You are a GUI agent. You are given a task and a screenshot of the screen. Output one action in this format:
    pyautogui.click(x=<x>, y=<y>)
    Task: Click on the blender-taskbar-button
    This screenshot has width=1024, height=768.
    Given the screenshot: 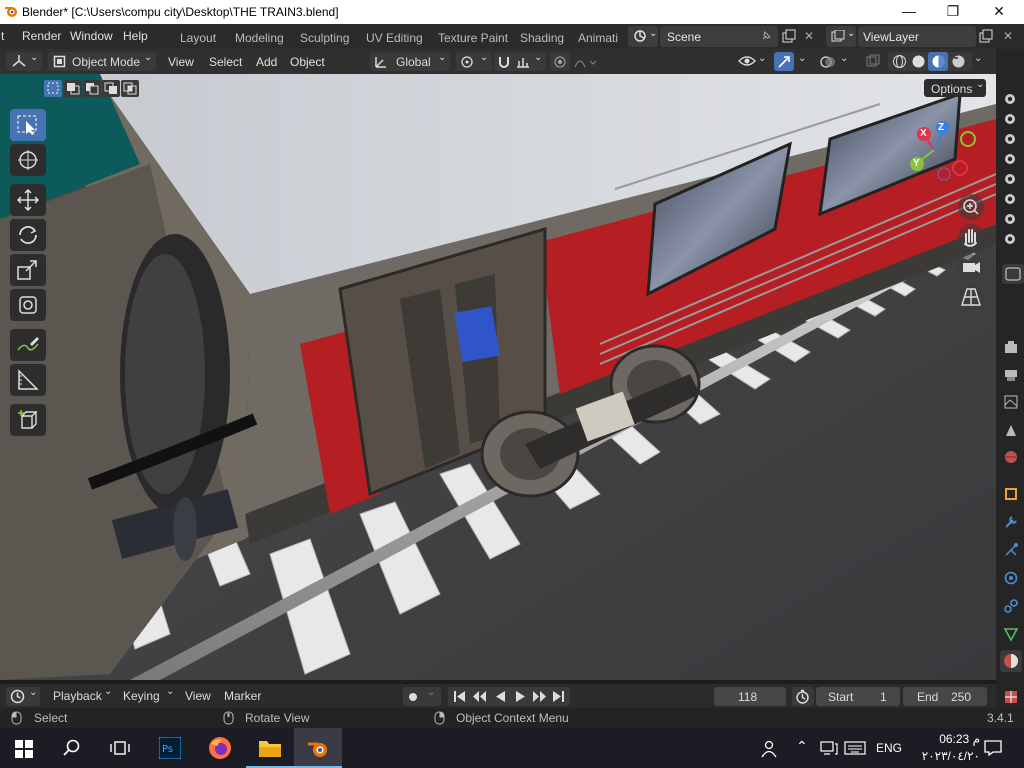 What is the action you would take?
    pyautogui.click(x=318, y=748)
    